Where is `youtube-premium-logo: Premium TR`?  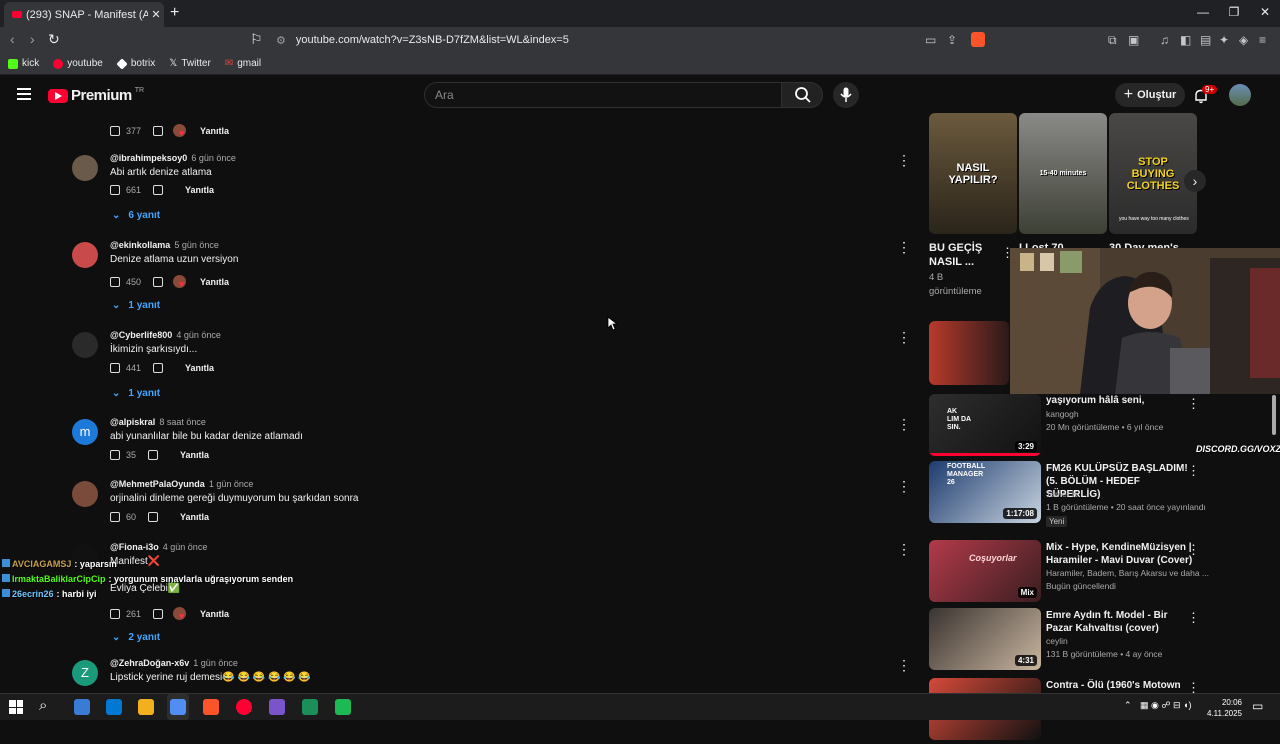
youtube-premium-logo: Premium TR is located at coordinates (96, 95).